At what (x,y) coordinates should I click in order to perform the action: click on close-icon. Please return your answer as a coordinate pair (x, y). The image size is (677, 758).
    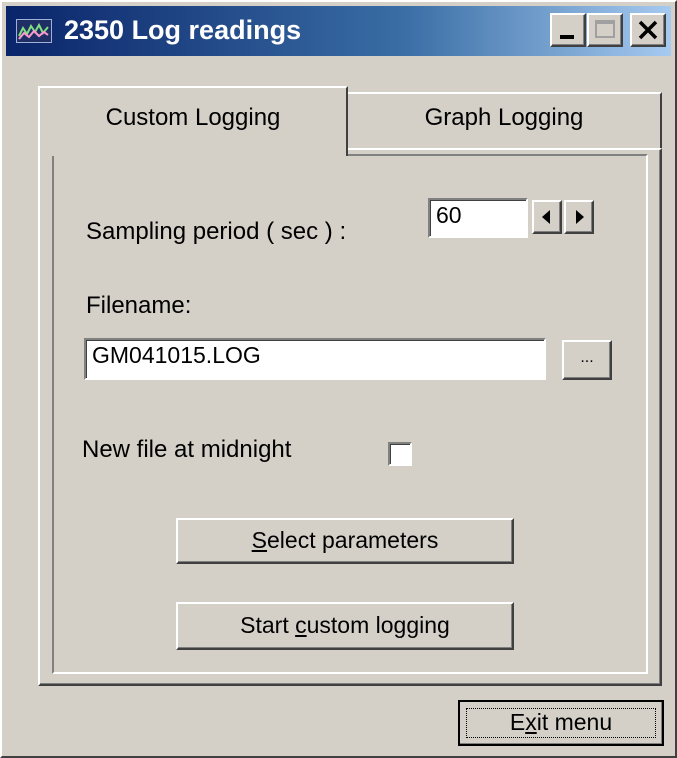
    Looking at the image, I should click on (648, 30).